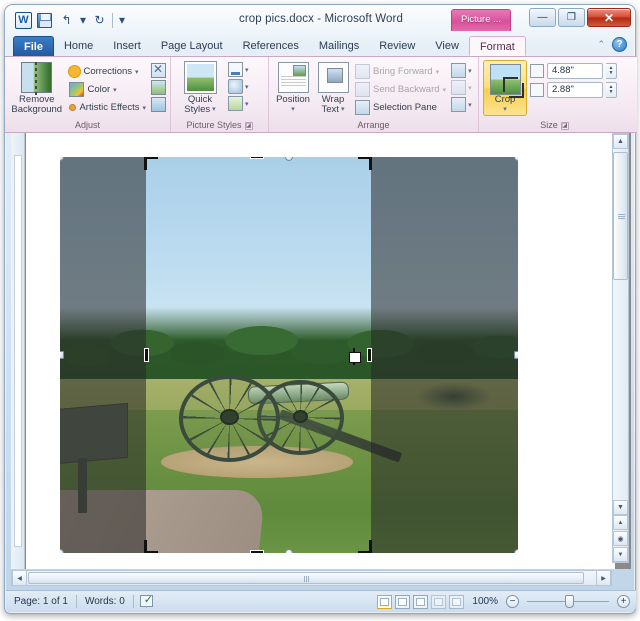 The height and width of the screenshot is (621, 640). I want to click on picture-layout-icon, so click(235, 103).